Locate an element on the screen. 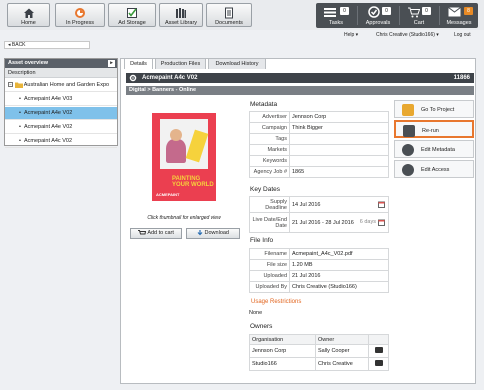 Image resolution: width=484 pixels, height=390 pixels. add-to-cart-button: Add to cart is located at coordinates (156, 233).